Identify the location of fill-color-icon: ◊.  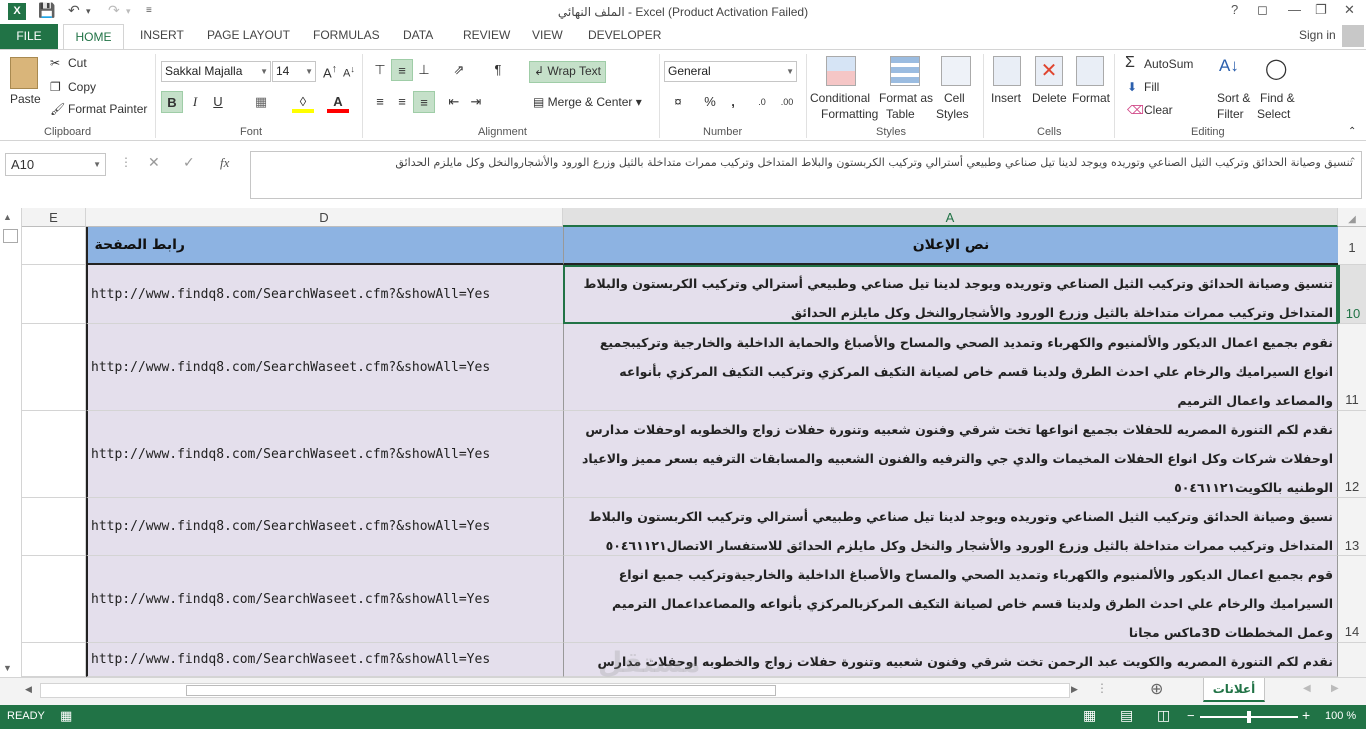
(303, 102).